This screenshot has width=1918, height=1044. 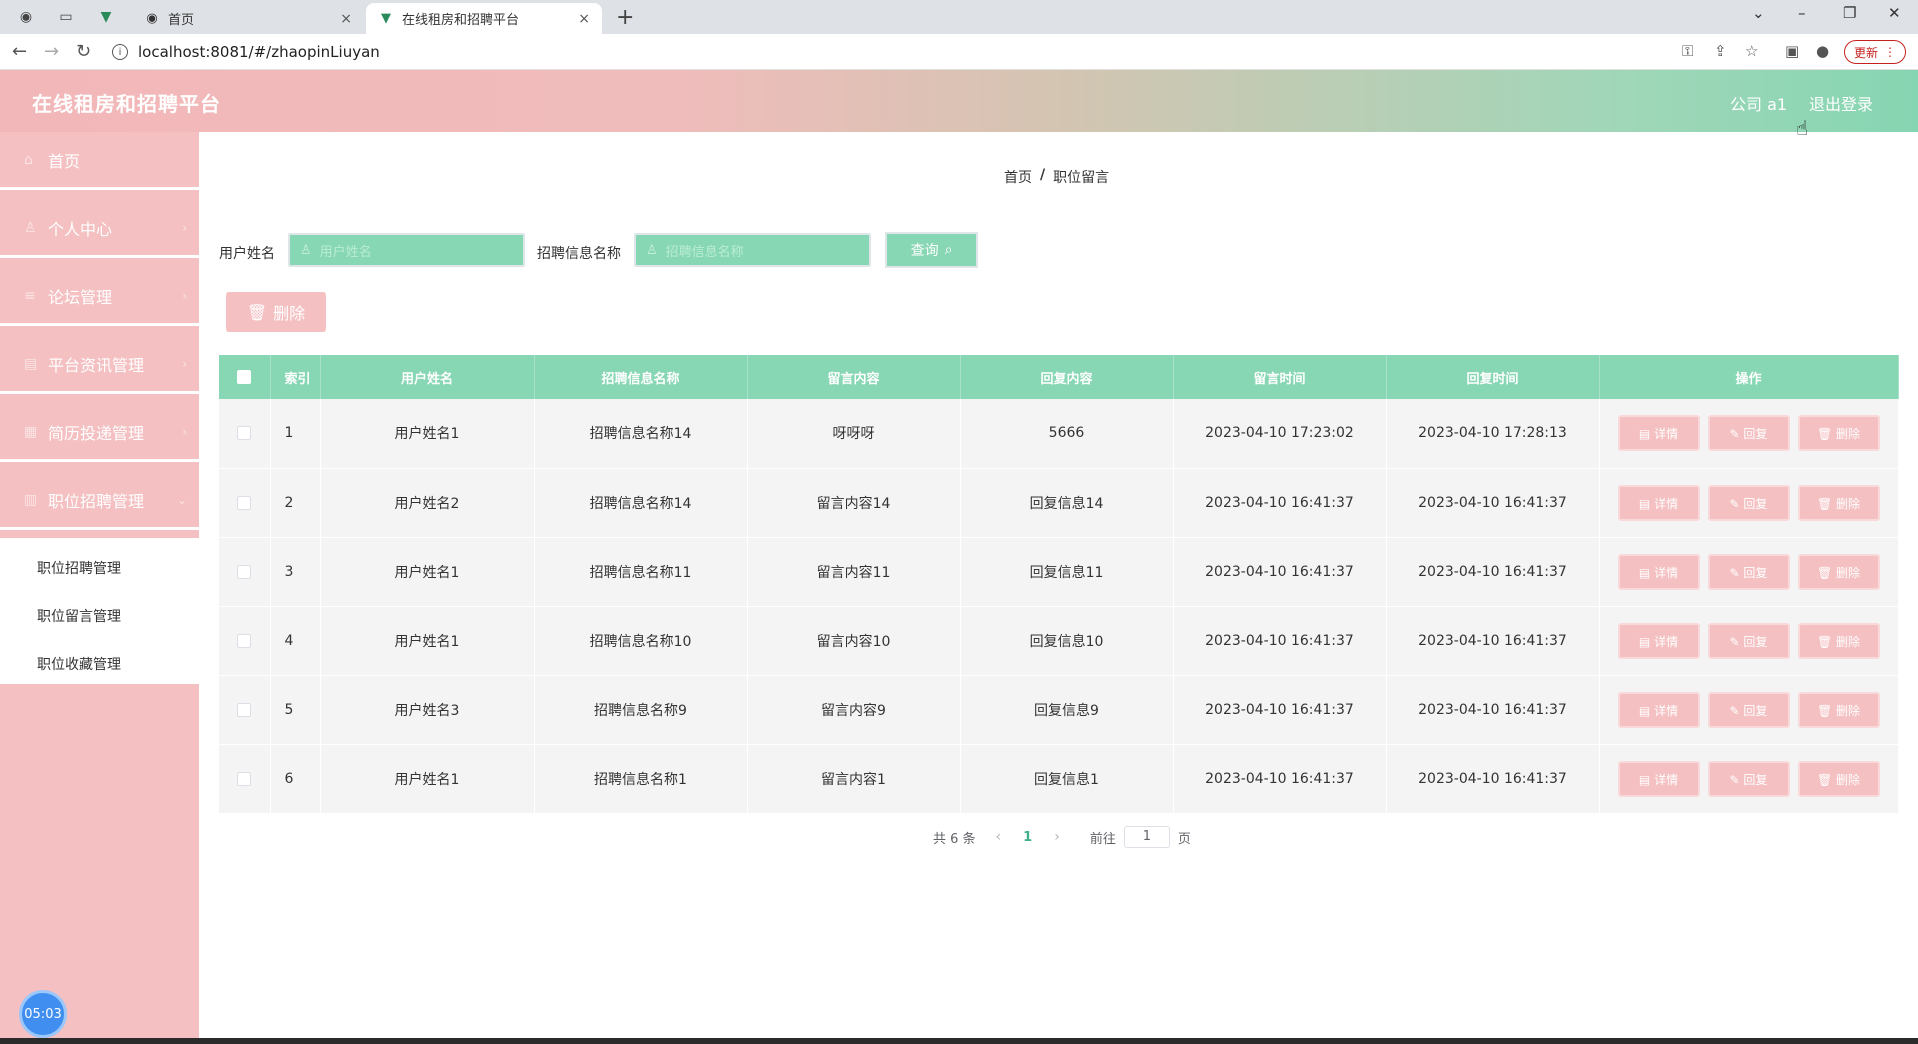 I want to click on share-icon: ⇪, so click(x=1720, y=51).